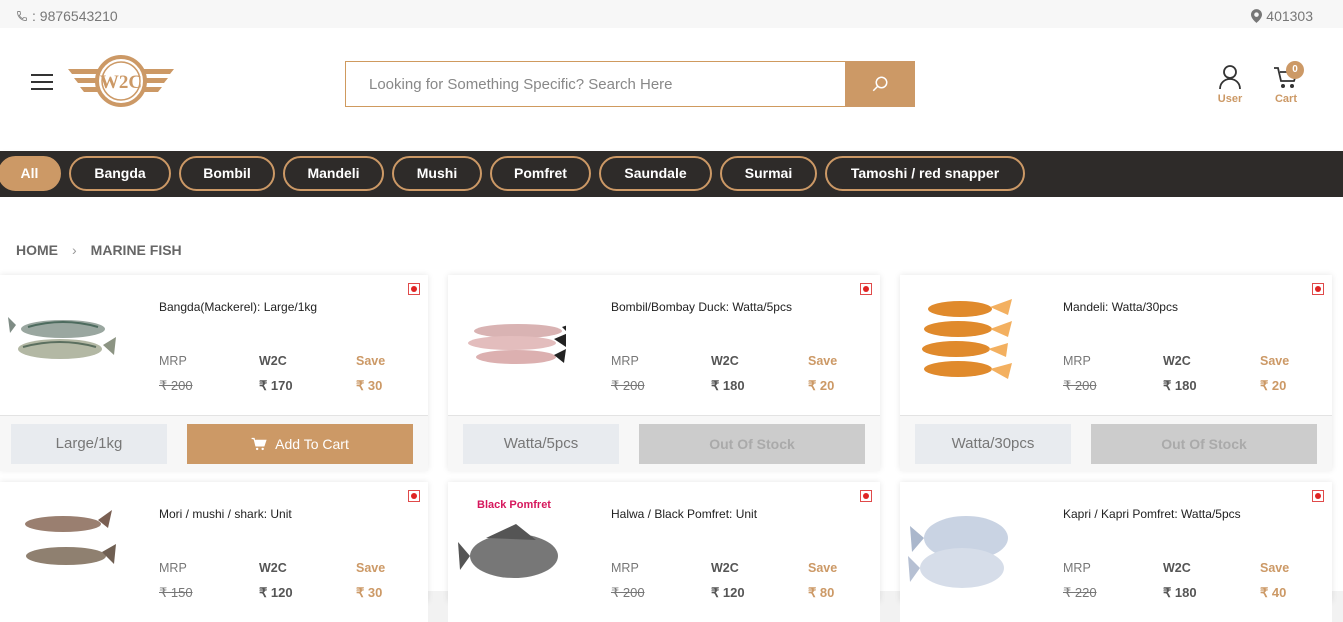 The height and width of the screenshot is (622, 1343). What do you see at coordinates (259, 444) in the screenshot?
I see `cart-icon` at bounding box center [259, 444].